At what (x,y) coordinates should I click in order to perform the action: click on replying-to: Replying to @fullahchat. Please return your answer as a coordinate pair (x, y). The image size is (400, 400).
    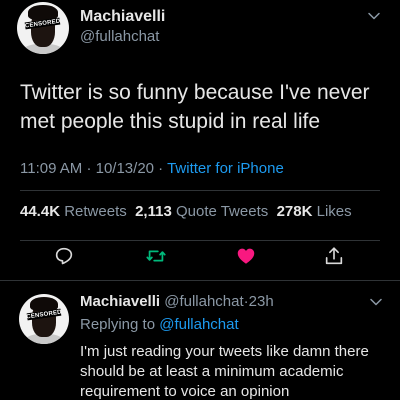
    Looking at the image, I should click on (159, 324).